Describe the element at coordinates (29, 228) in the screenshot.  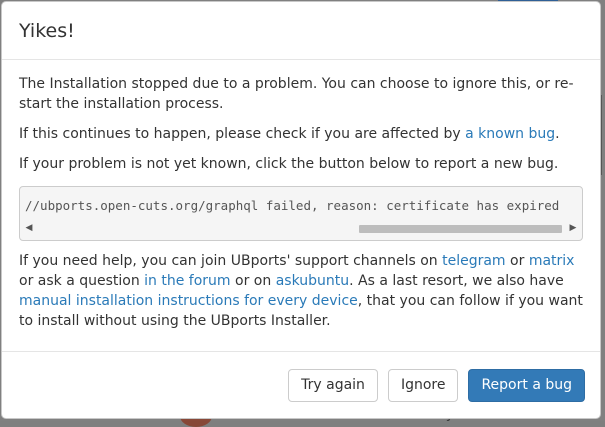
I see `scroll-left-icon: ◀` at that location.